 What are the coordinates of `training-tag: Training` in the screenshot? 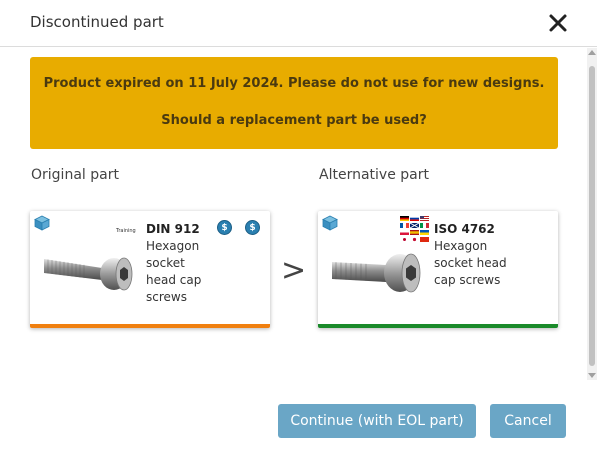 It's located at (126, 231).